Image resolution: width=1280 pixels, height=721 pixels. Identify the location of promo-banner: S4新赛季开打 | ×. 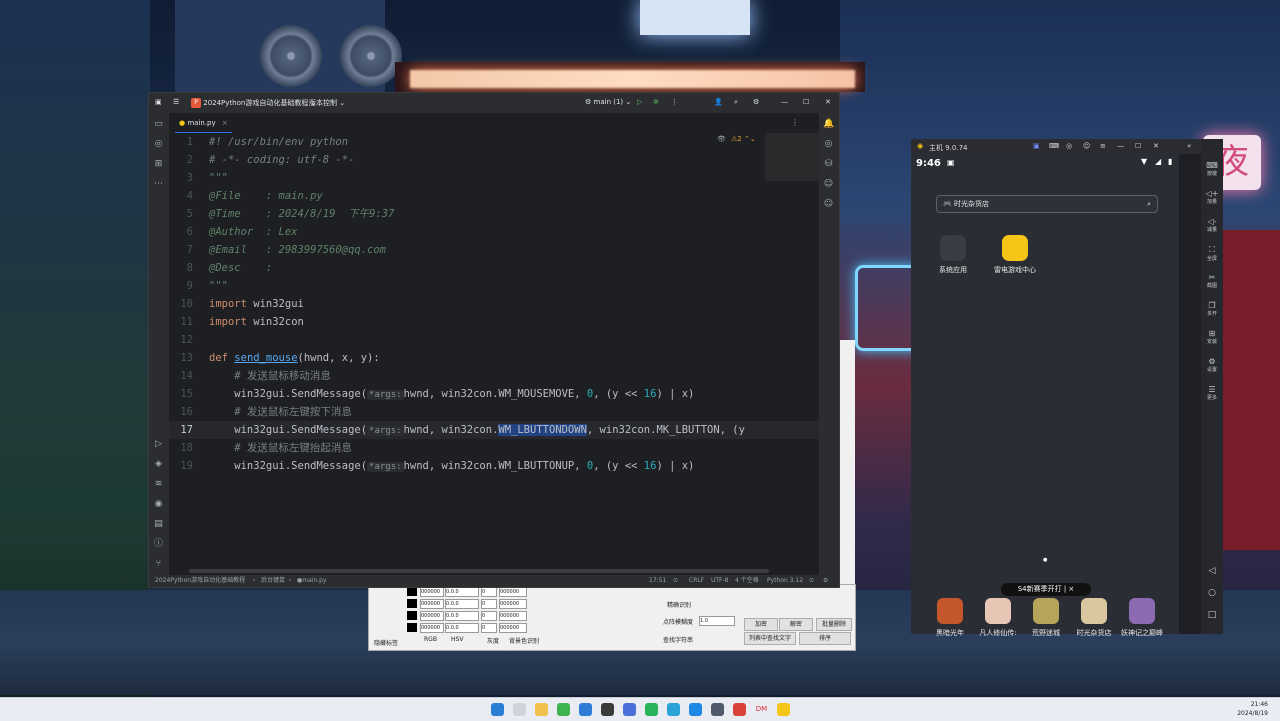
(1046, 589).